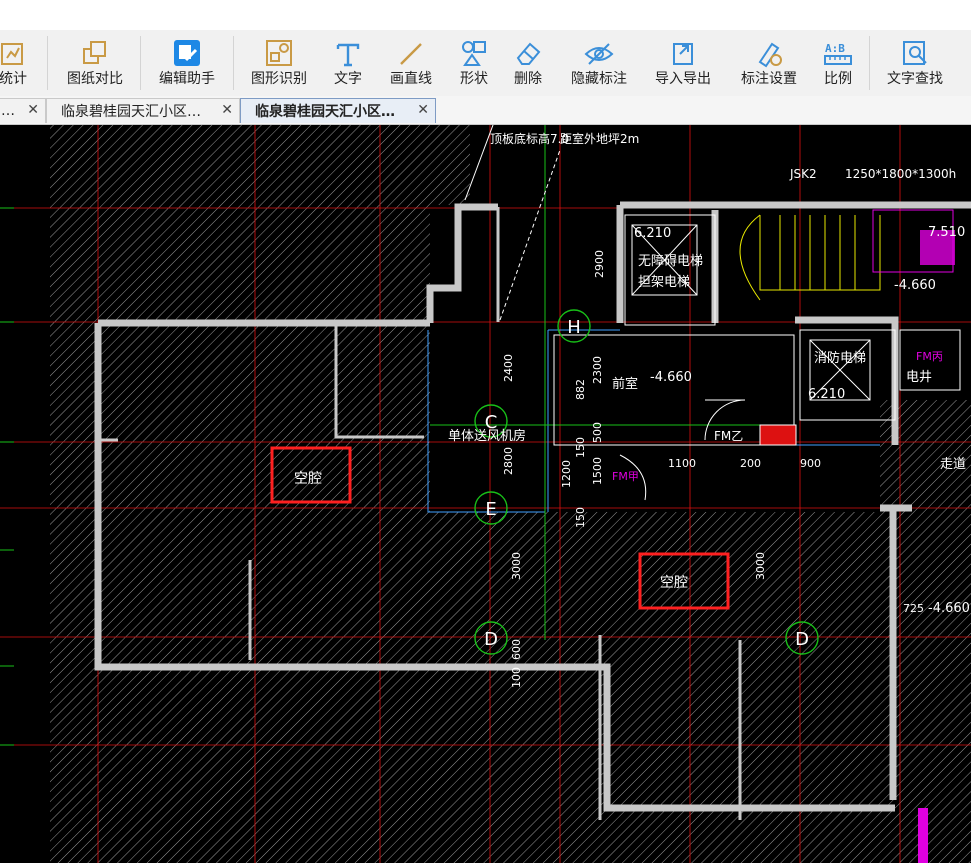 This screenshot has width=971, height=863. What do you see at coordinates (913, 608) in the screenshot?
I see `dimension-text: 725` at bounding box center [913, 608].